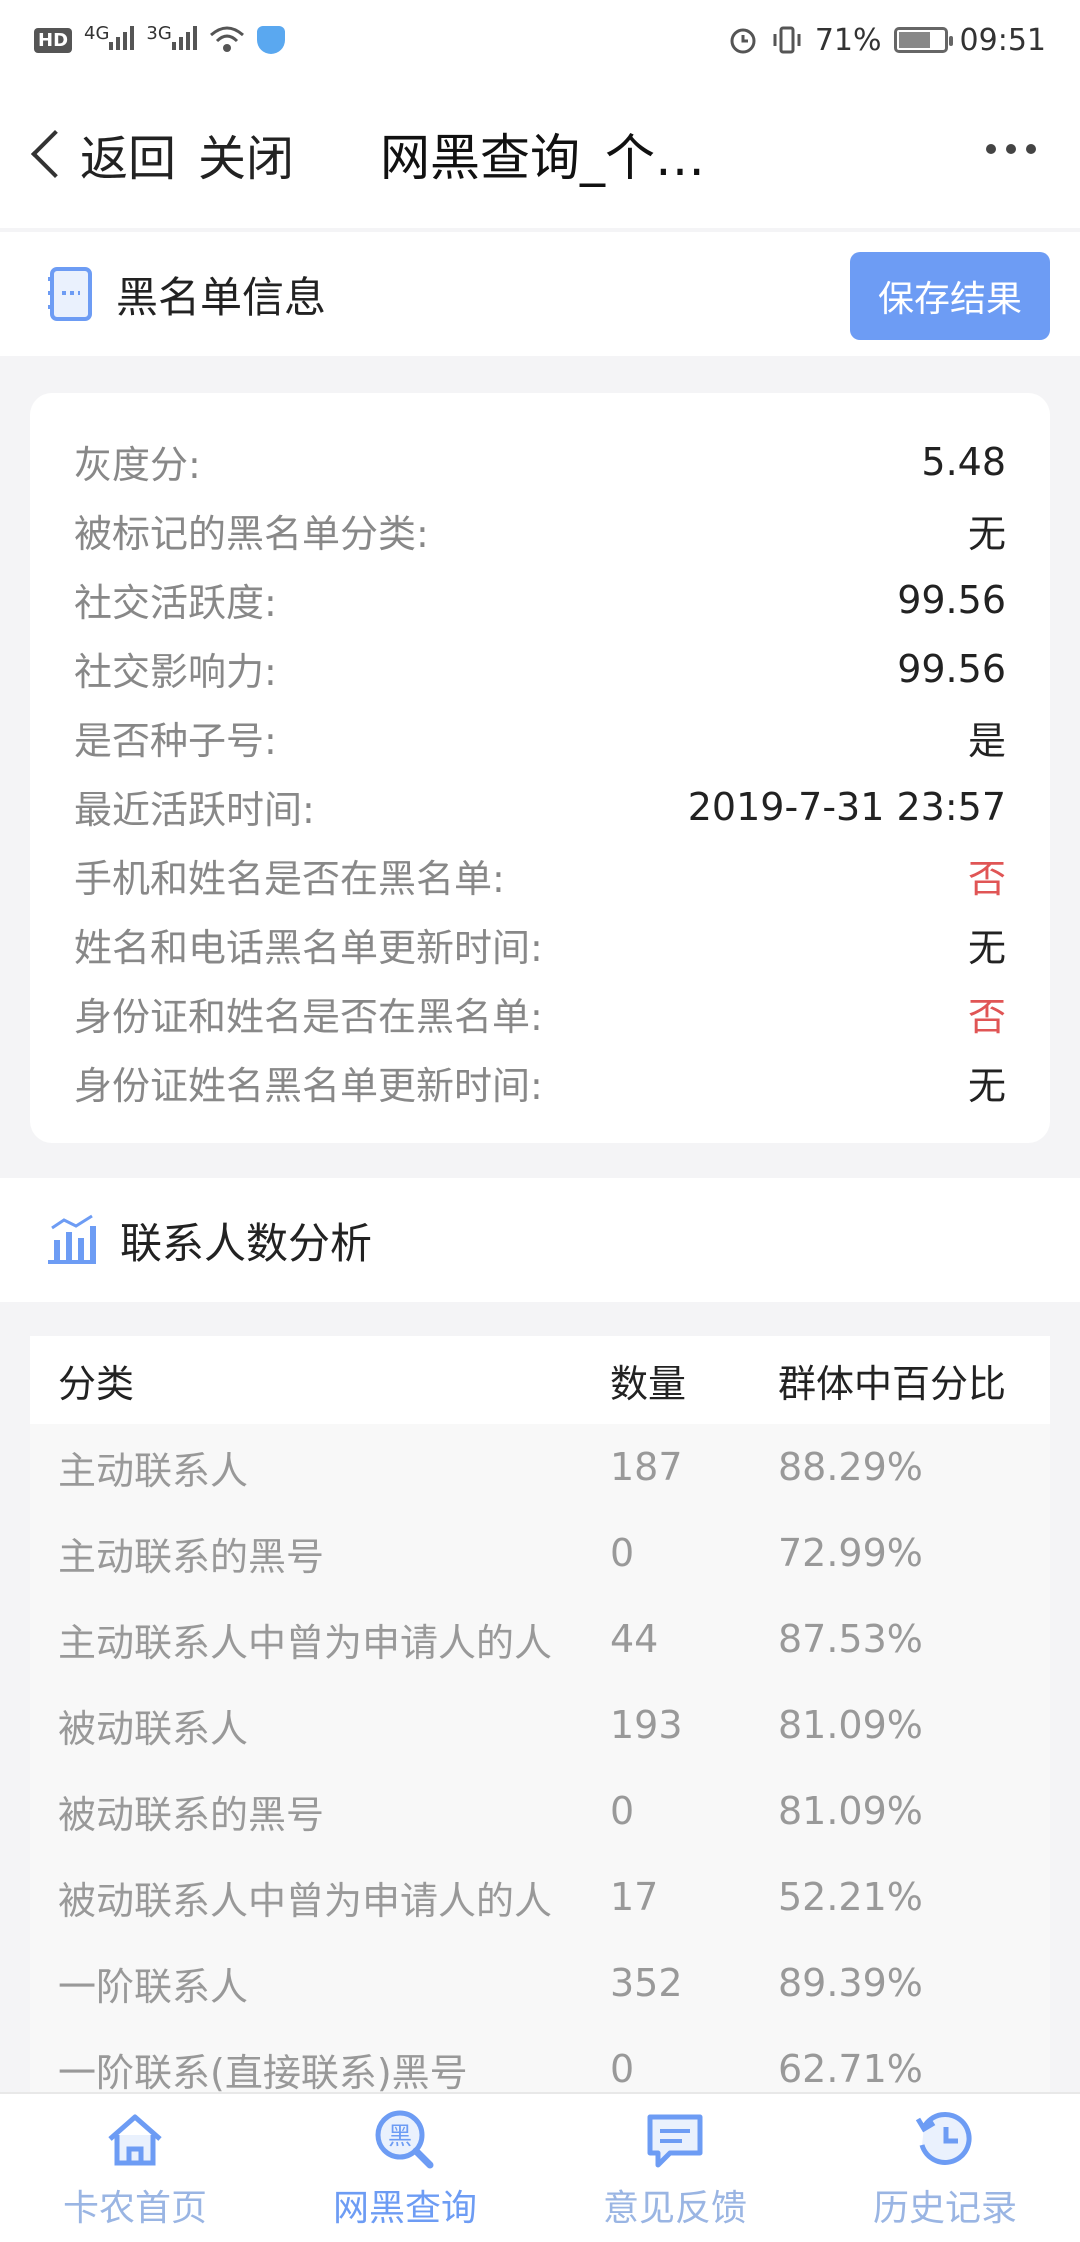 Image resolution: width=1080 pixels, height=2242 pixels. I want to click on tab-label-feedback: 意见反馈, so click(674, 2208).